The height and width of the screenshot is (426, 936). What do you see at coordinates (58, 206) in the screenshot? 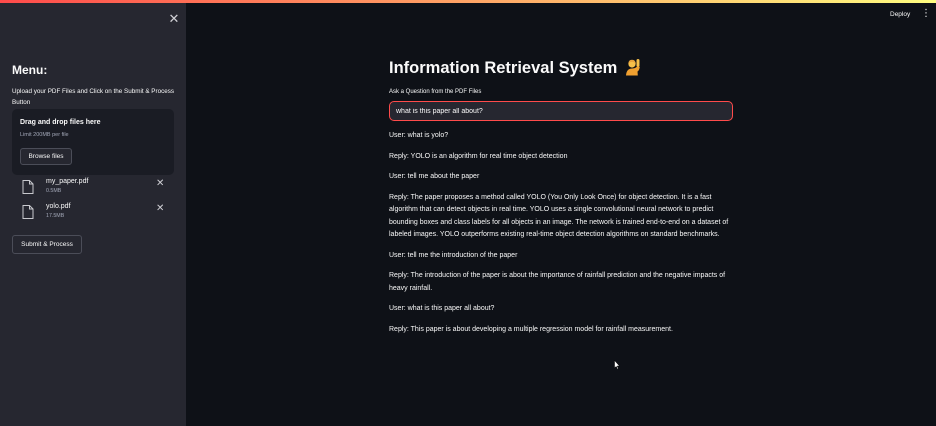
I see `file-name: yolo.pdf` at bounding box center [58, 206].